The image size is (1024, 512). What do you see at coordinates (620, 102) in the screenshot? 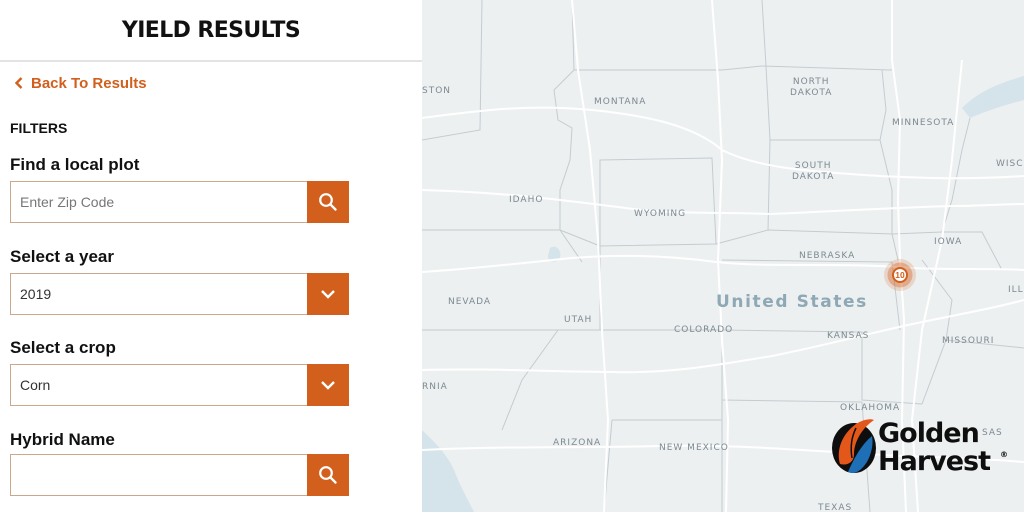
I see `montana-label: MONTANA` at bounding box center [620, 102].